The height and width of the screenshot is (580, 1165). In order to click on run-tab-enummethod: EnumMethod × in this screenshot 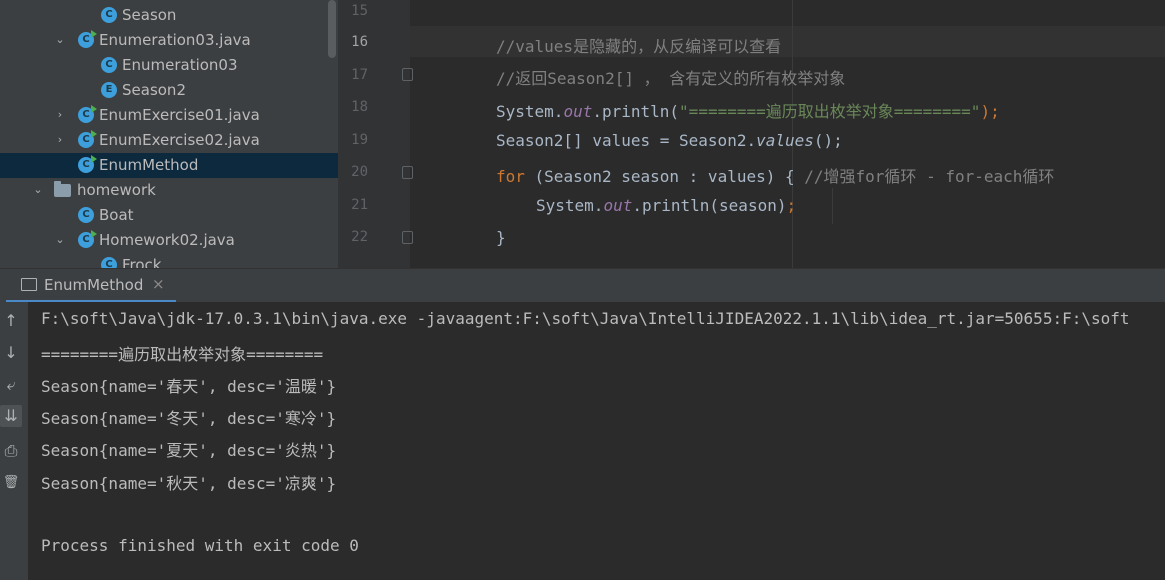, I will do `click(91, 286)`.